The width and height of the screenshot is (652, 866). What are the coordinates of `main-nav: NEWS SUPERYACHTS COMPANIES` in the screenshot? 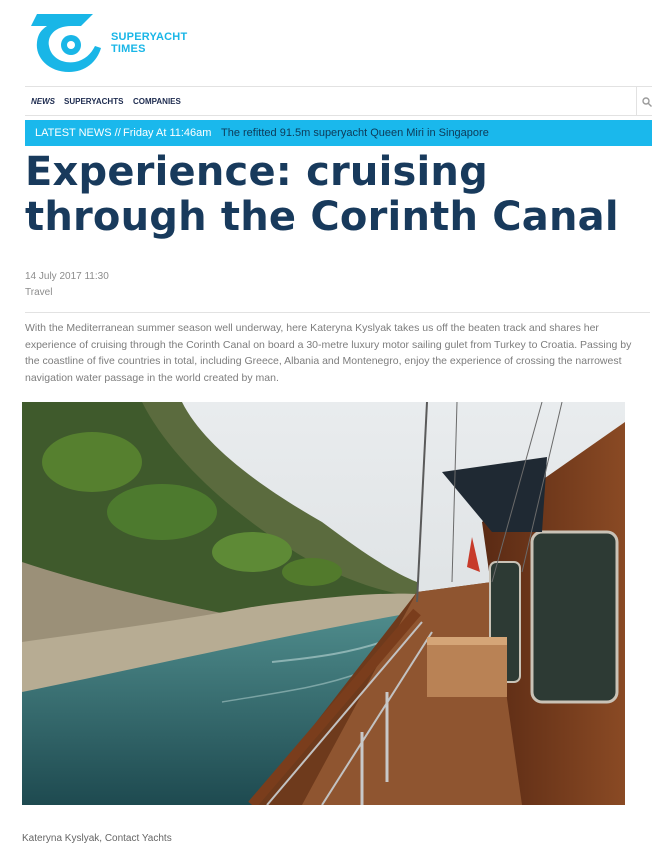 It's located at (338, 101).